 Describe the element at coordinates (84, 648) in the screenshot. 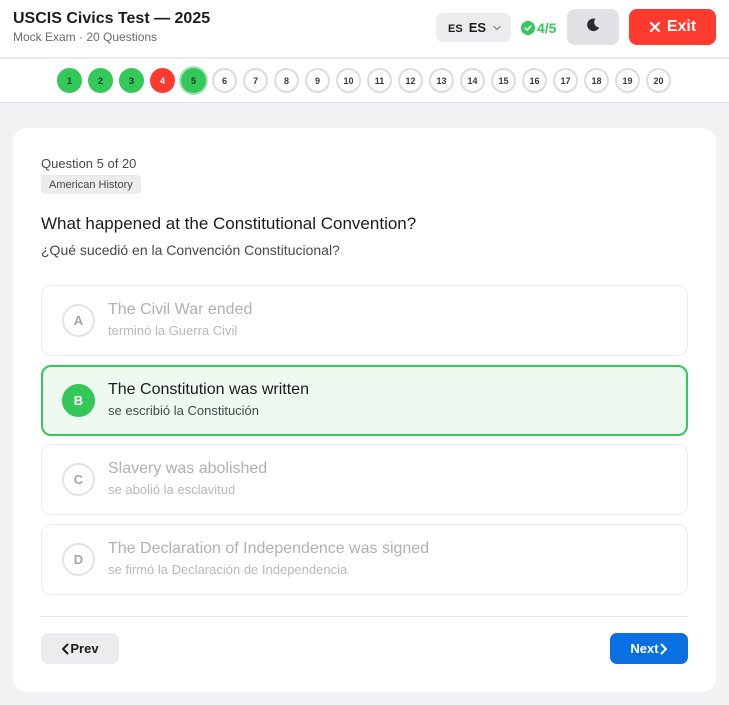

I see `prev-label: Prev` at that location.